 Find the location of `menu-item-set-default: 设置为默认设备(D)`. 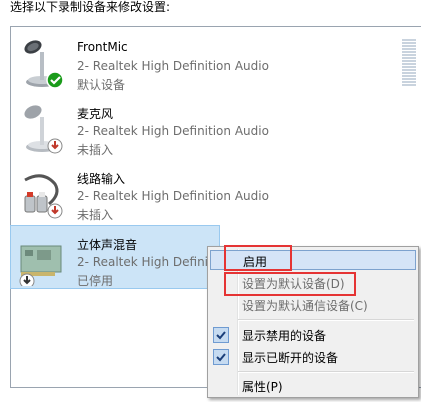

menu-item-set-default: 设置为默认设备(D) is located at coordinates (313, 283).